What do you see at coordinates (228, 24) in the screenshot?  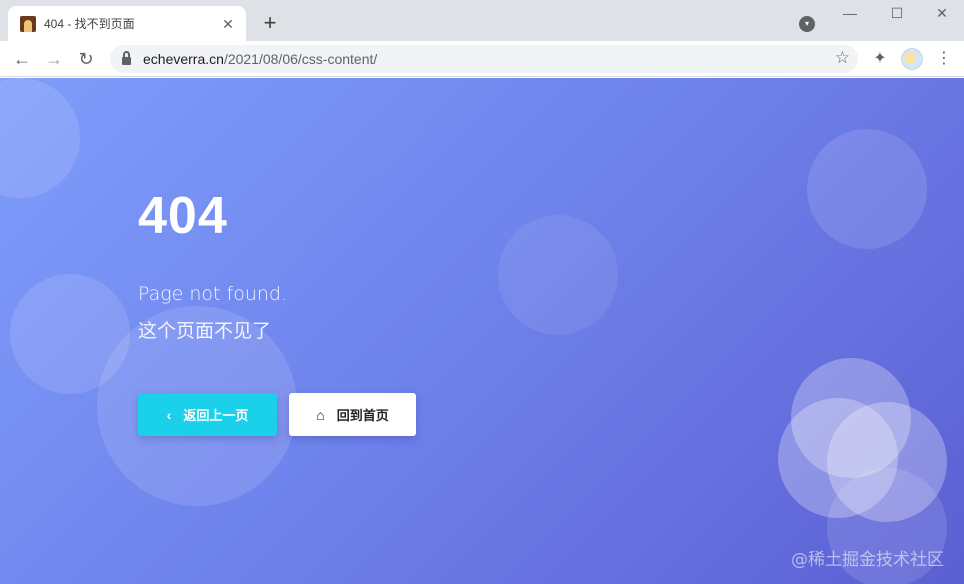 I see `tab-close-icon: ✕` at bounding box center [228, 24].